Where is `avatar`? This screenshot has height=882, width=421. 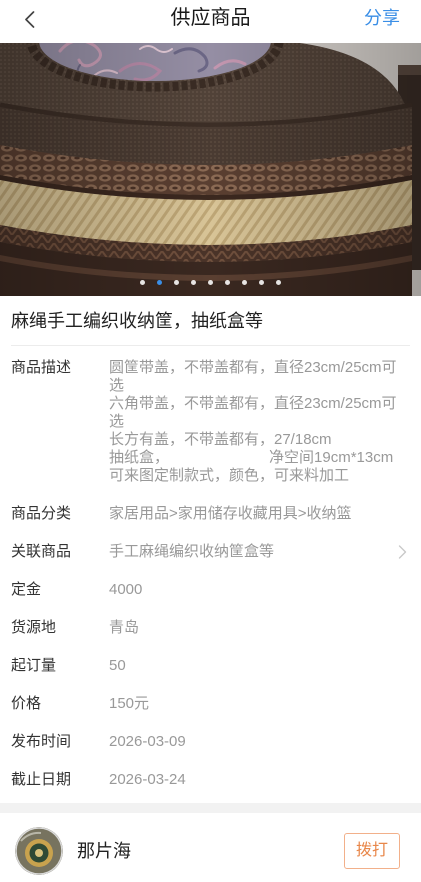
avatar is located at coordinates (39, 851).